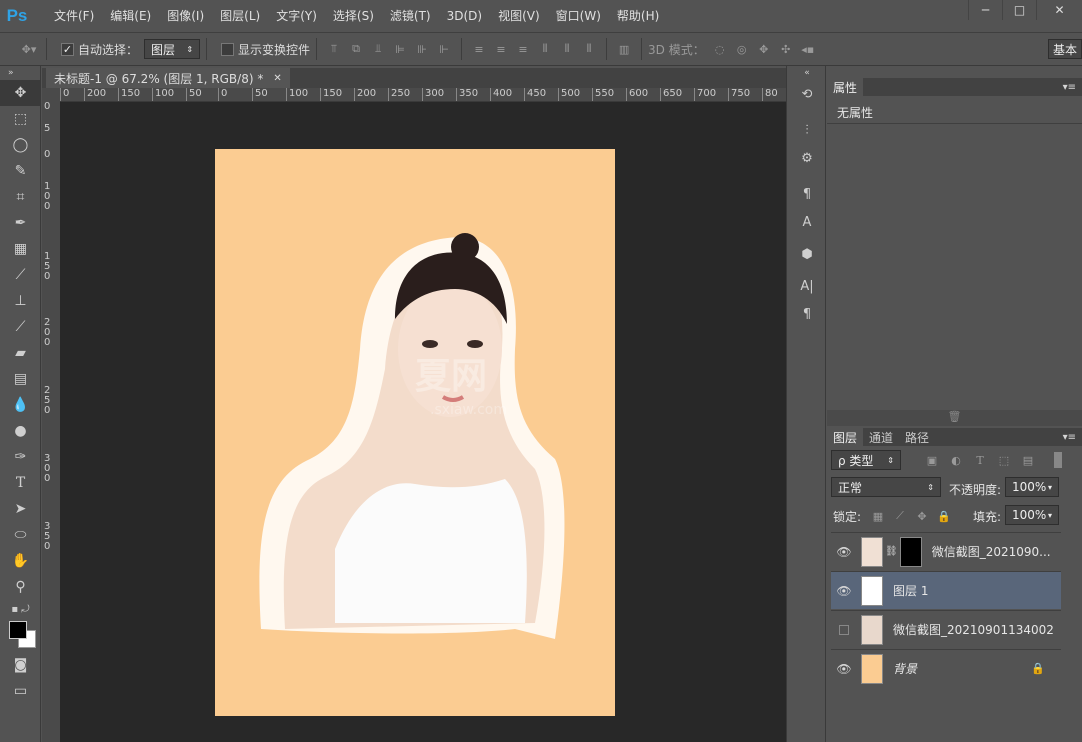 The width and height of the screenshot is (1082, 742). Describe the element at coordinates (378, 49) in the screenshot. I see `align-bottom-icon: ⫫` at that location.